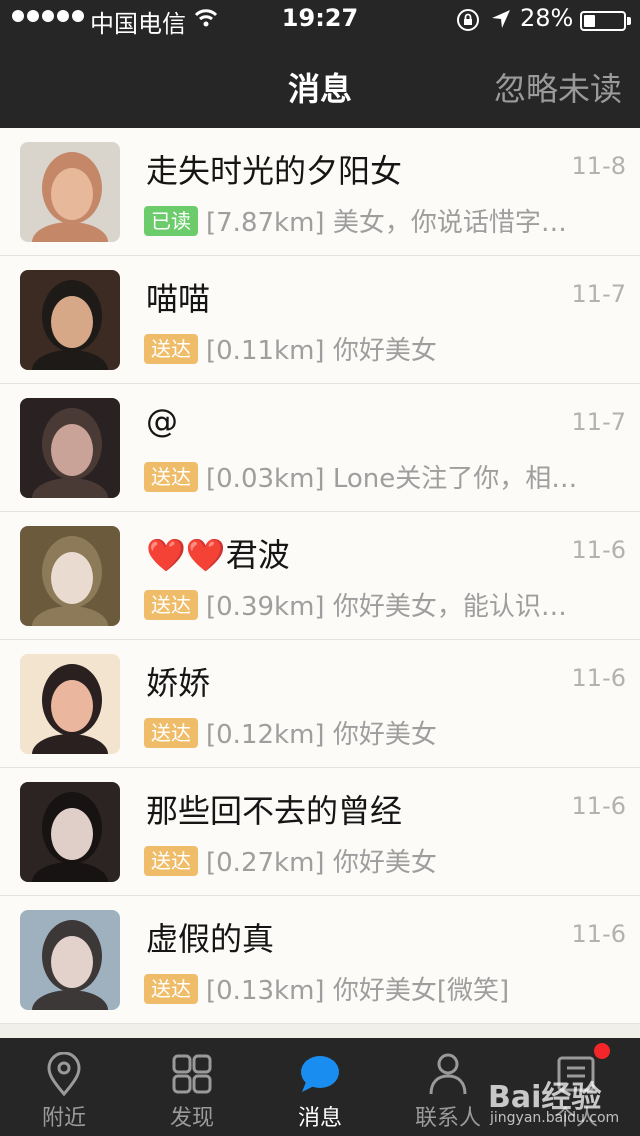 The height and width of the screenshot is (1136, 640). Describe the element at coordinates (605, 21) in the screenshot. I see `battery-icon` at that location.